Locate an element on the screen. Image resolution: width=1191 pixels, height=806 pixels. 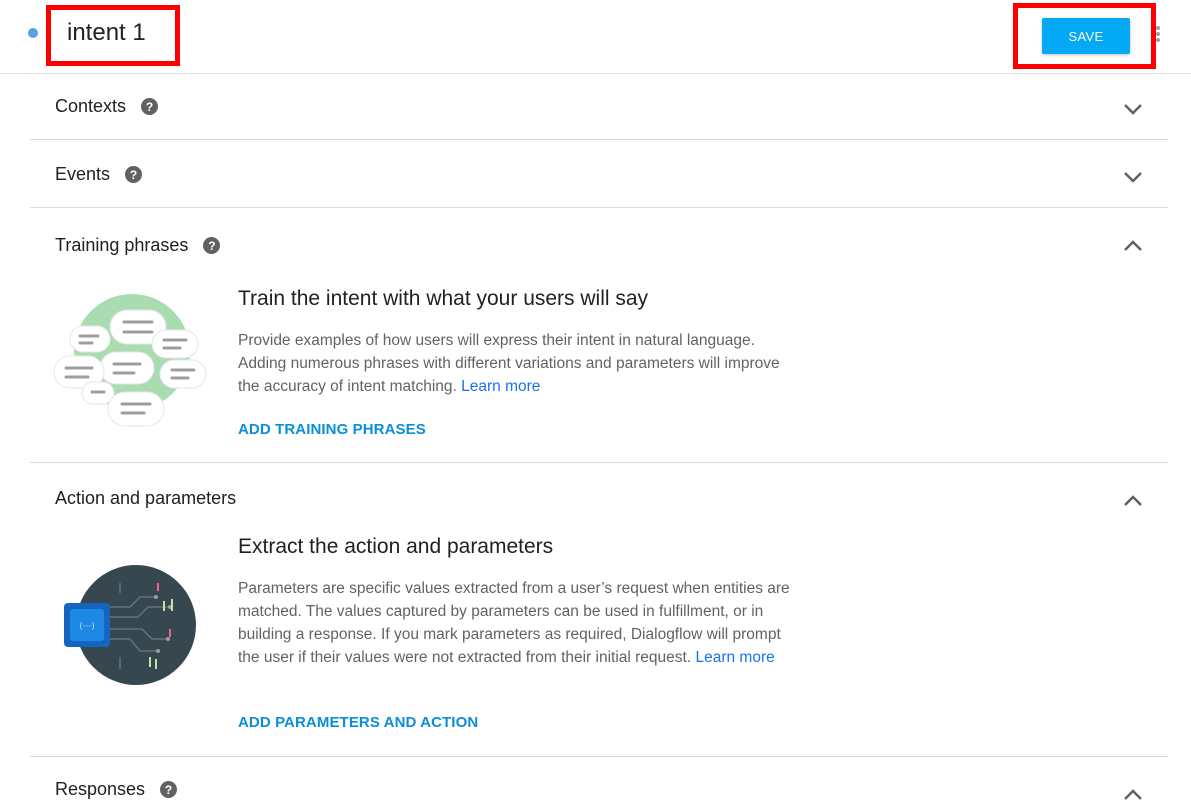
top-bar: intent 1 SAVE is located at coordinates (595, 37).